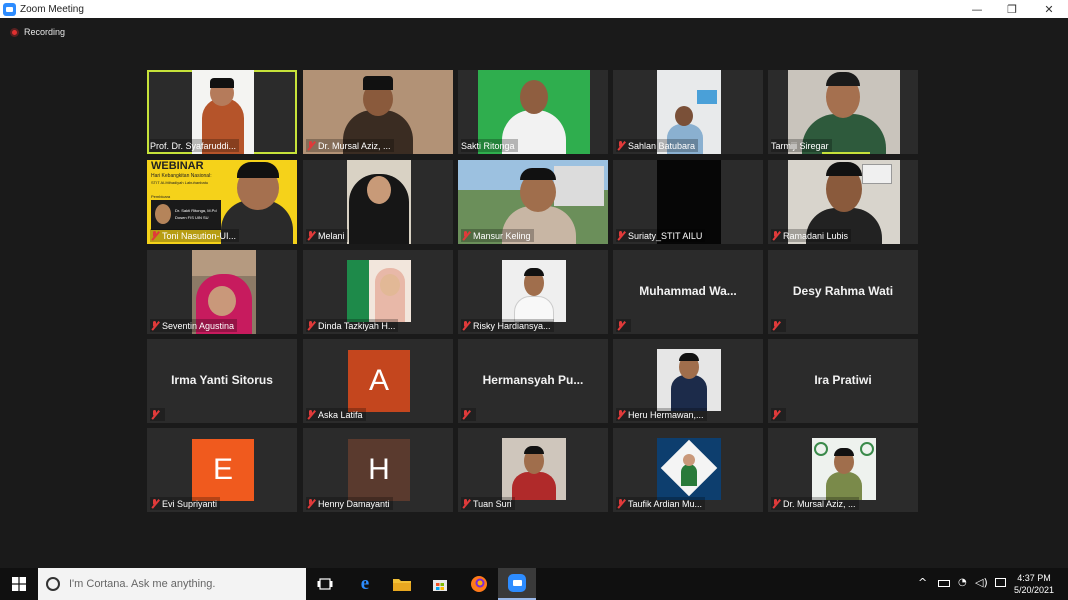 Image resolution: width=1068 pixels, height=600 pixels. What do you see at coordinates (843, 202) in the screenshot?
I see `participant-tile: Ramadani Lubis` at bounding box center [843, 202].